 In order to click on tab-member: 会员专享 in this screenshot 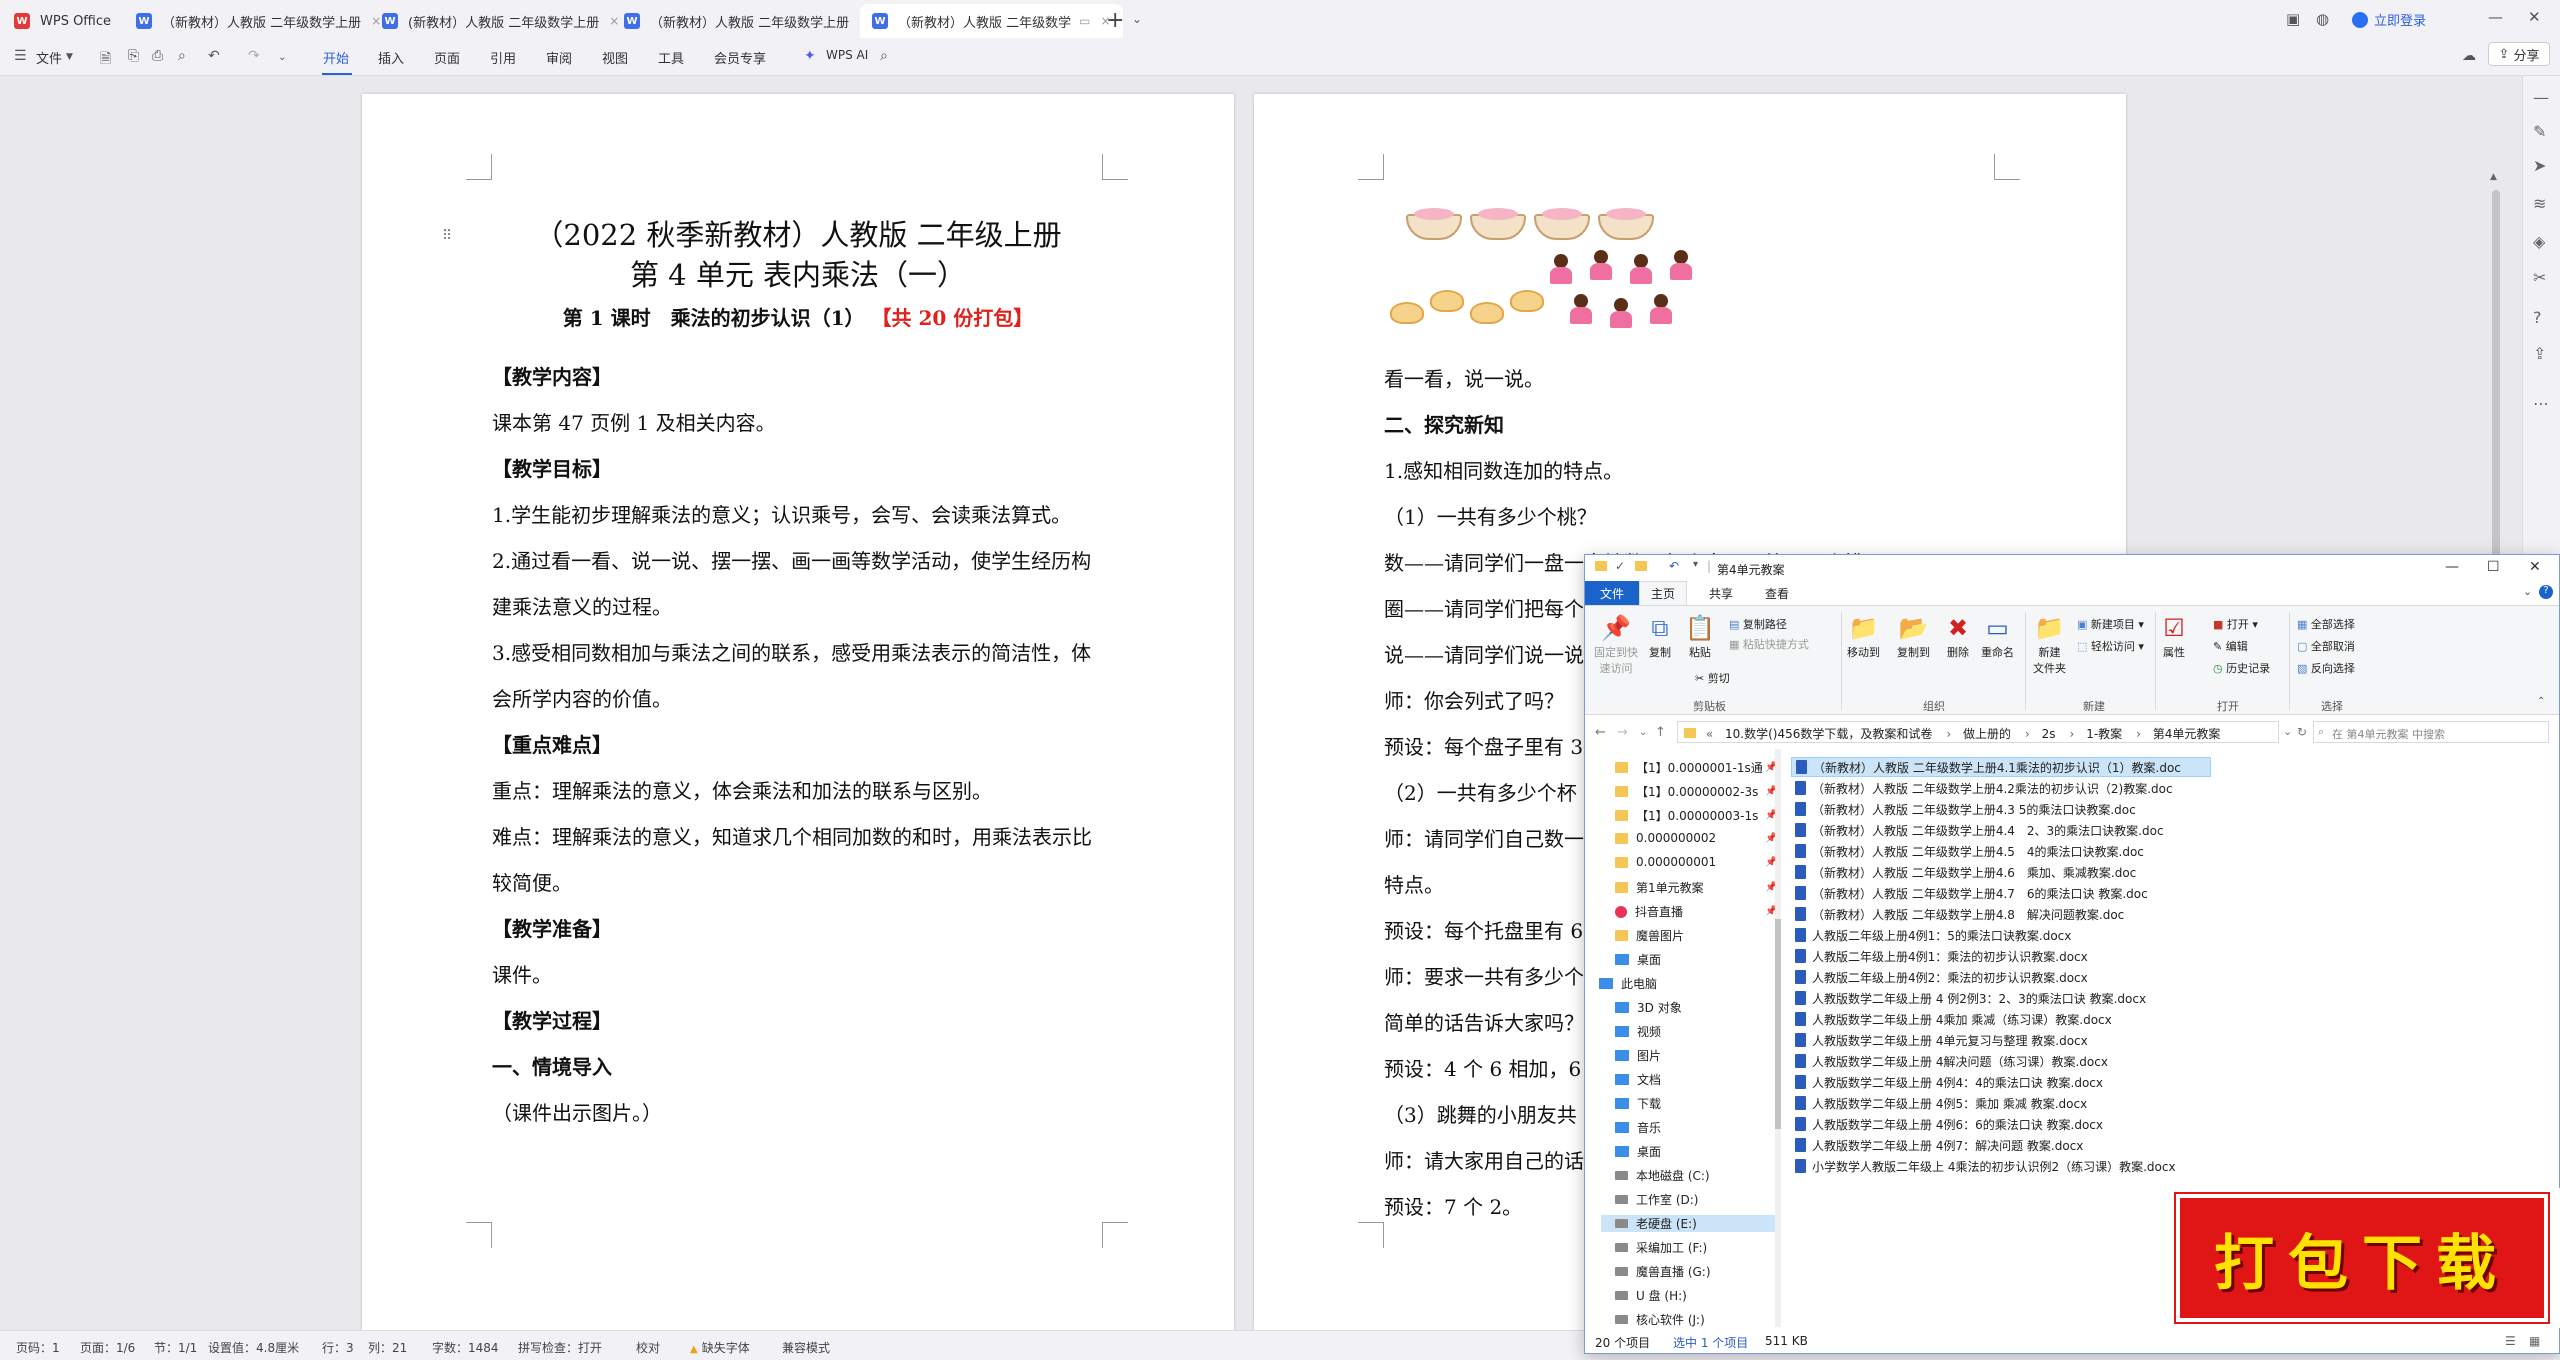, I will do `click(740, 57)`.